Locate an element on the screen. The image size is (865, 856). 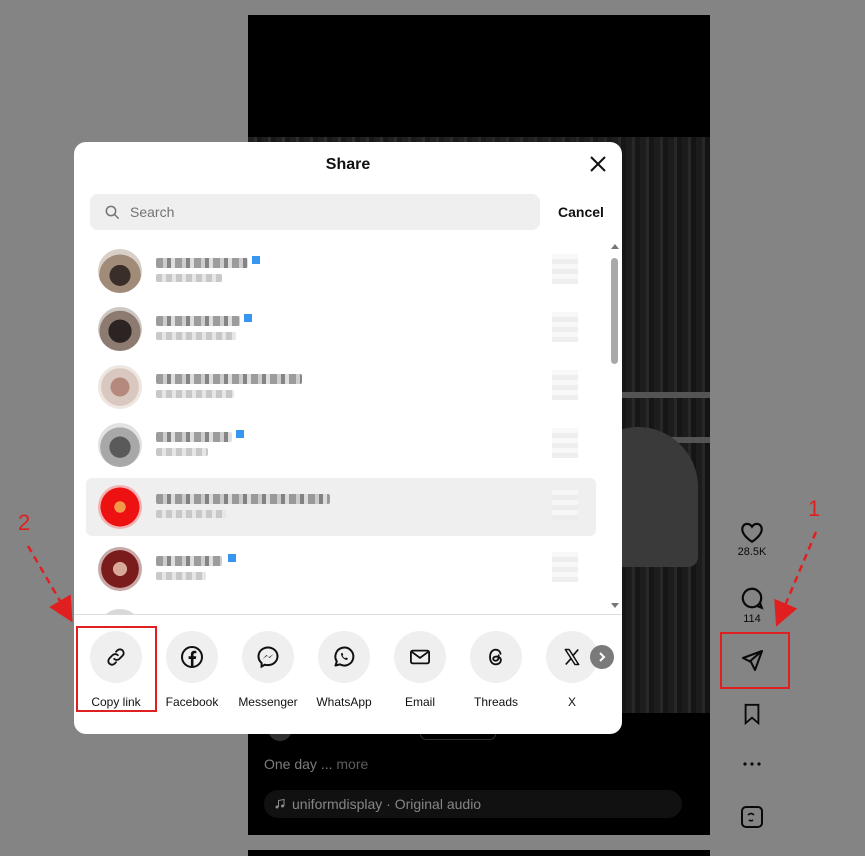
scrollbar is located at coordinates (615, 428).